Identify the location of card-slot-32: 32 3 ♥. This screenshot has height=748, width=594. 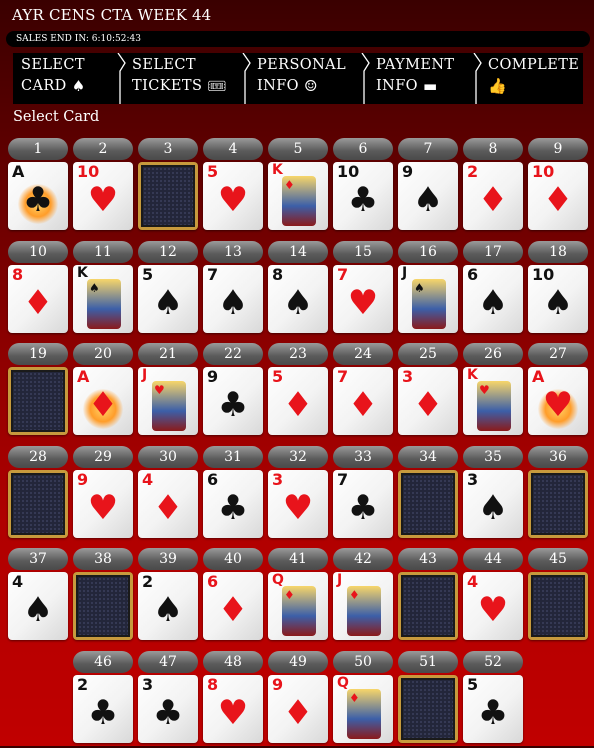
(298, 494).